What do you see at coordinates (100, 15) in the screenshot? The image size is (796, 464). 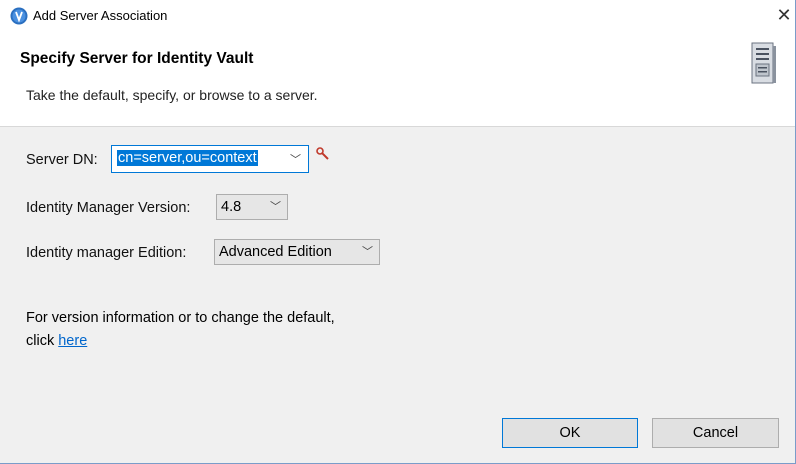 I see `window-title: Add Server Association` at bounding box center [100, 15].